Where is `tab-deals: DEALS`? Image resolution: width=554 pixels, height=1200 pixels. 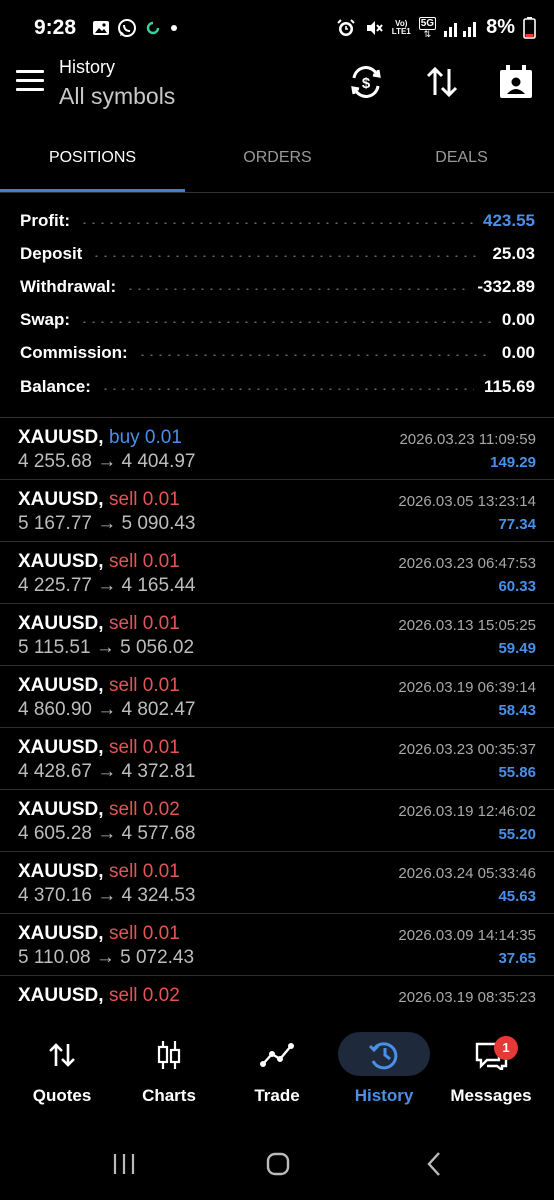
tab-deals: DEALS is located at coordinates (461, 164).